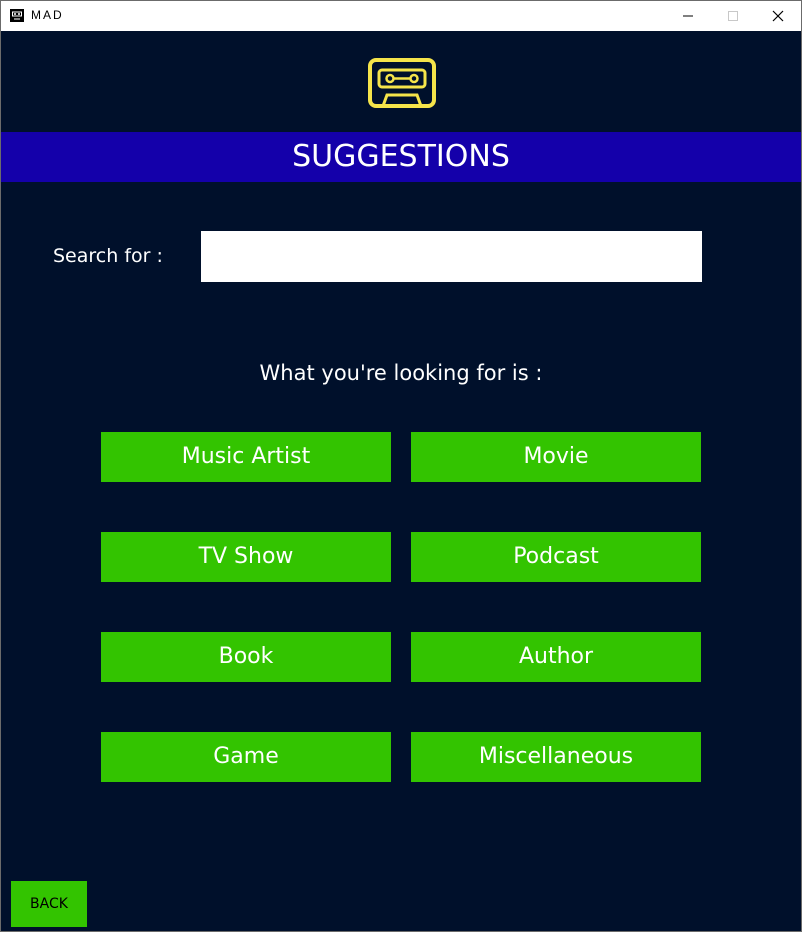  I want to click on search-label: Search for :, so click(108, 256).